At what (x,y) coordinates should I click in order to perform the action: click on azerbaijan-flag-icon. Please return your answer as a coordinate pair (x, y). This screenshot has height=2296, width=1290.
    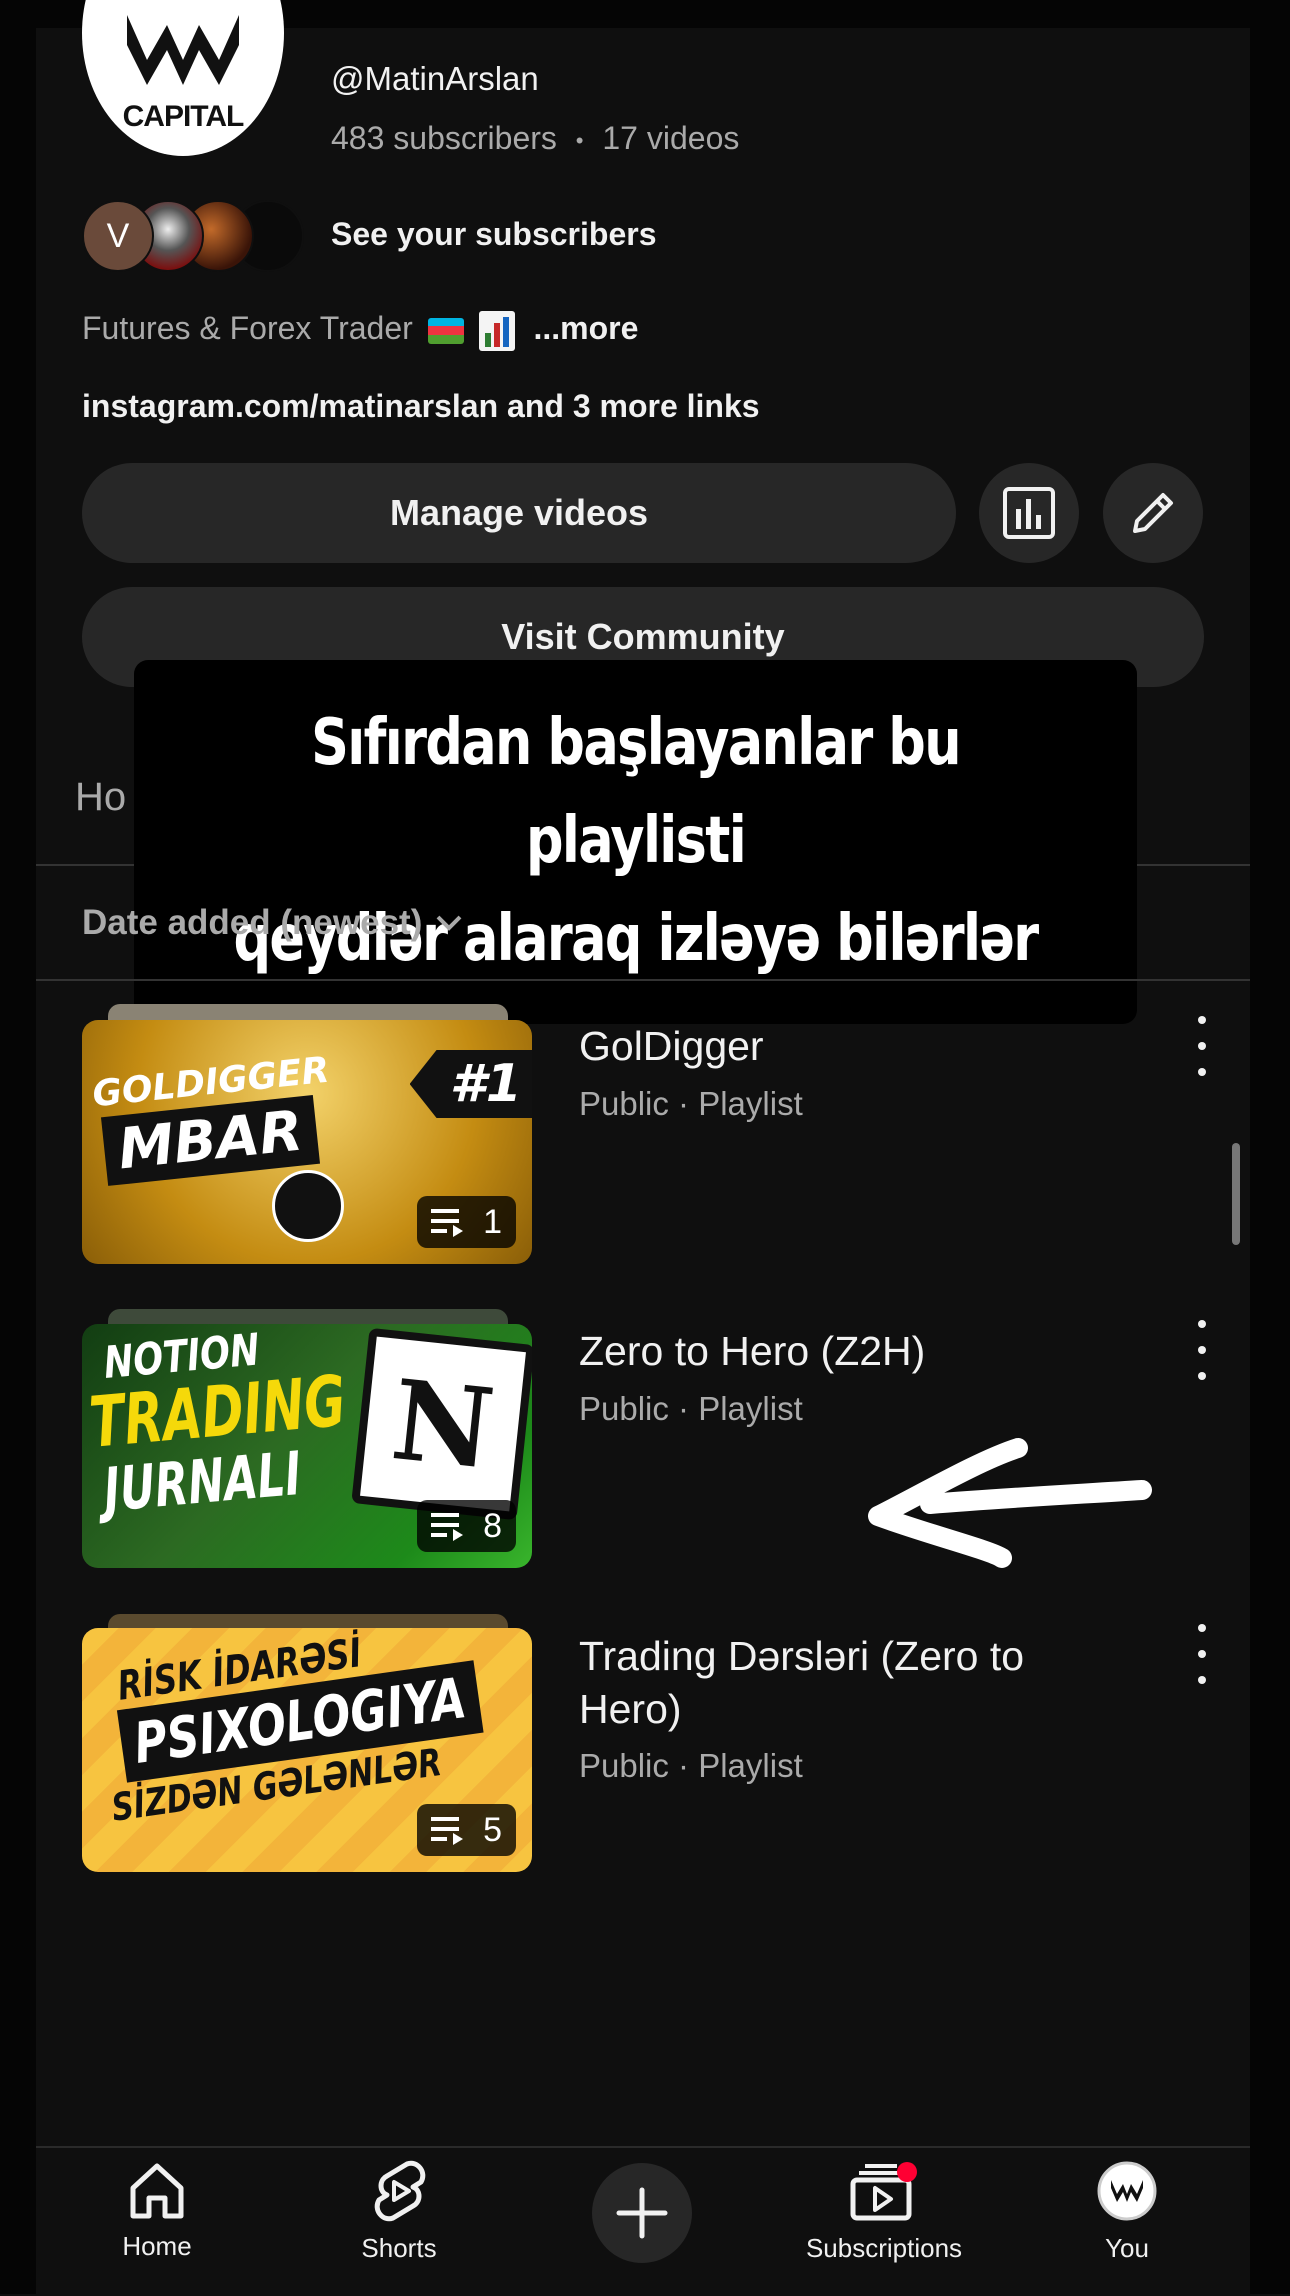
    Looking at the image, I should click on (445, 330).